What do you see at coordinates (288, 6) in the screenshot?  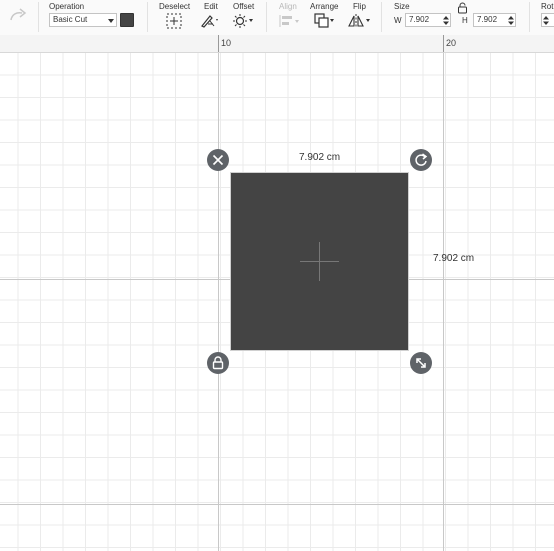 I see `align-label: Align` at bounding box center [288, 6].